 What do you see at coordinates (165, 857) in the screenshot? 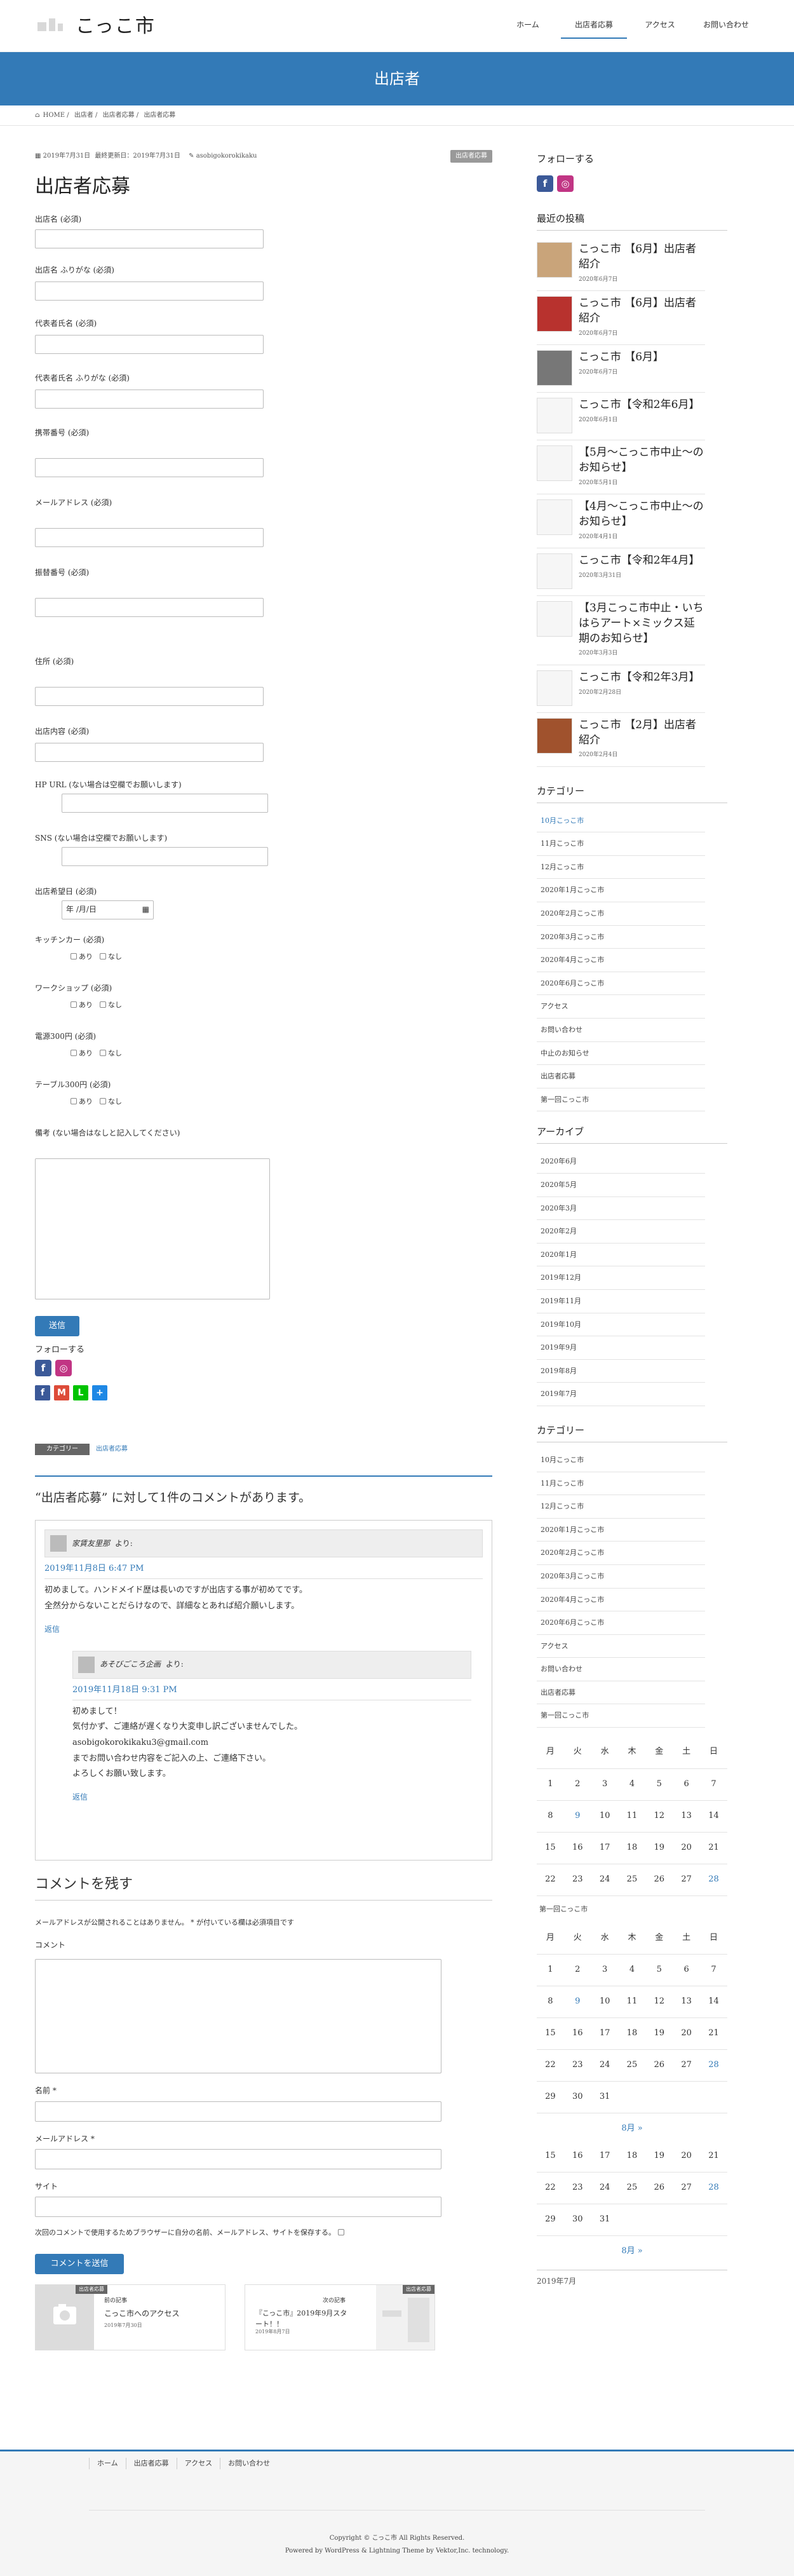
I see `sns-input` at bounding box center [165, 857].